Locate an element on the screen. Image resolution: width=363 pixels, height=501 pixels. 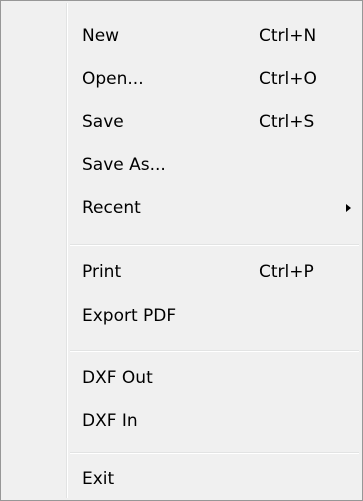
menu-item-label: Save is located at coordinates (103, 122).